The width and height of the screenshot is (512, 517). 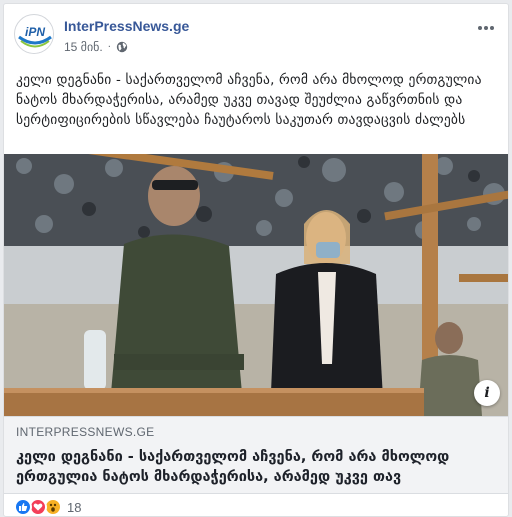 I want to click on globe-icon, so click(x=122, y=47).